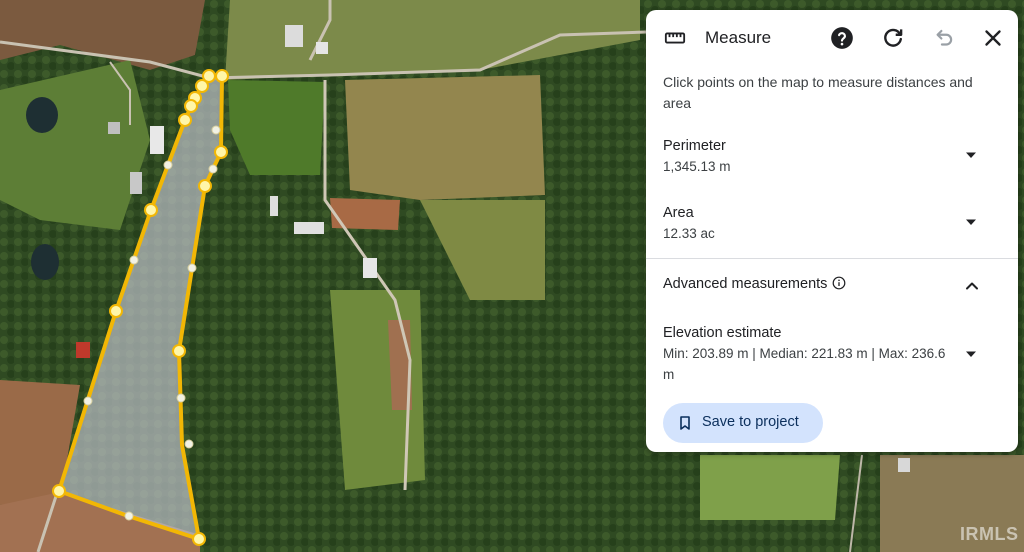 This screenshot has height=552, width=1024. I want to click on ruler-icon, so click(675, 38).